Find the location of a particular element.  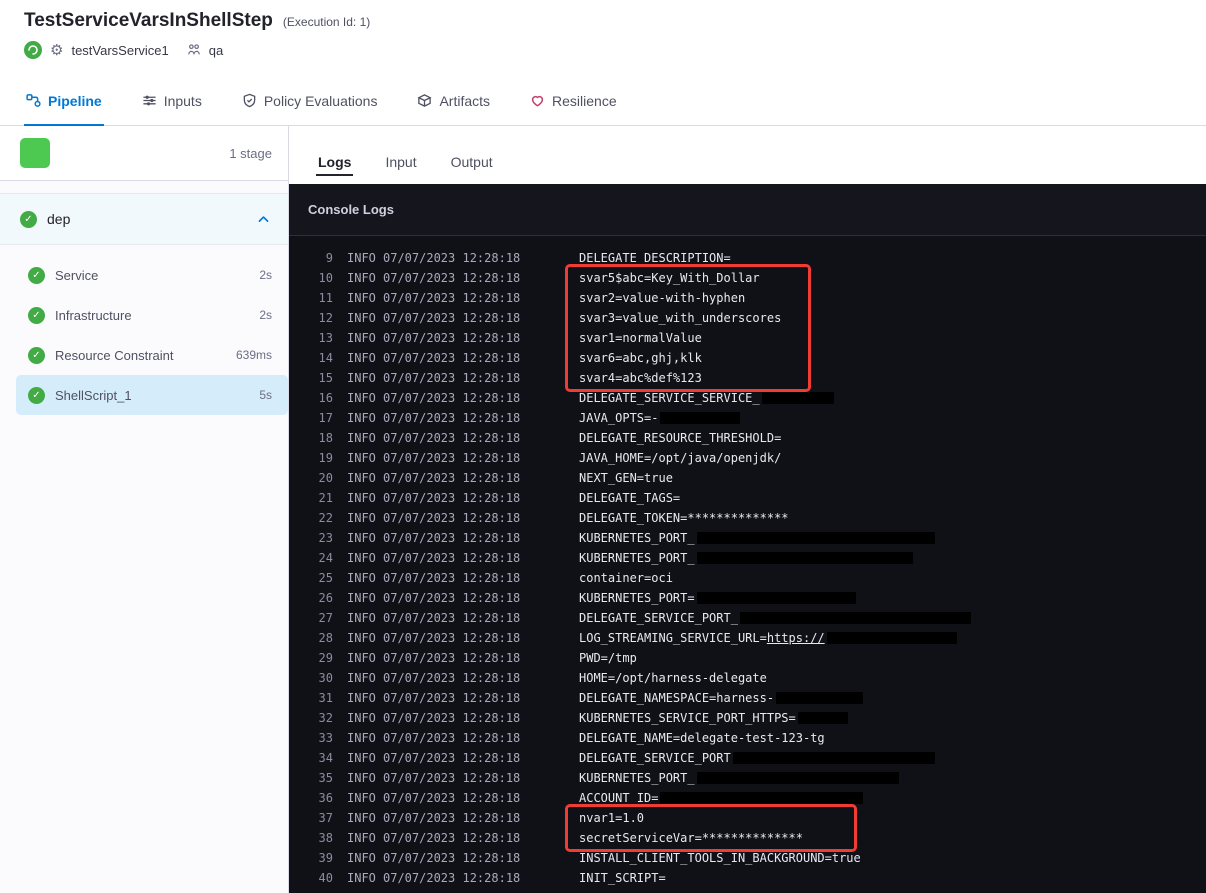

tab-pipeline: Pipeline is located at coordinates (64, 101).